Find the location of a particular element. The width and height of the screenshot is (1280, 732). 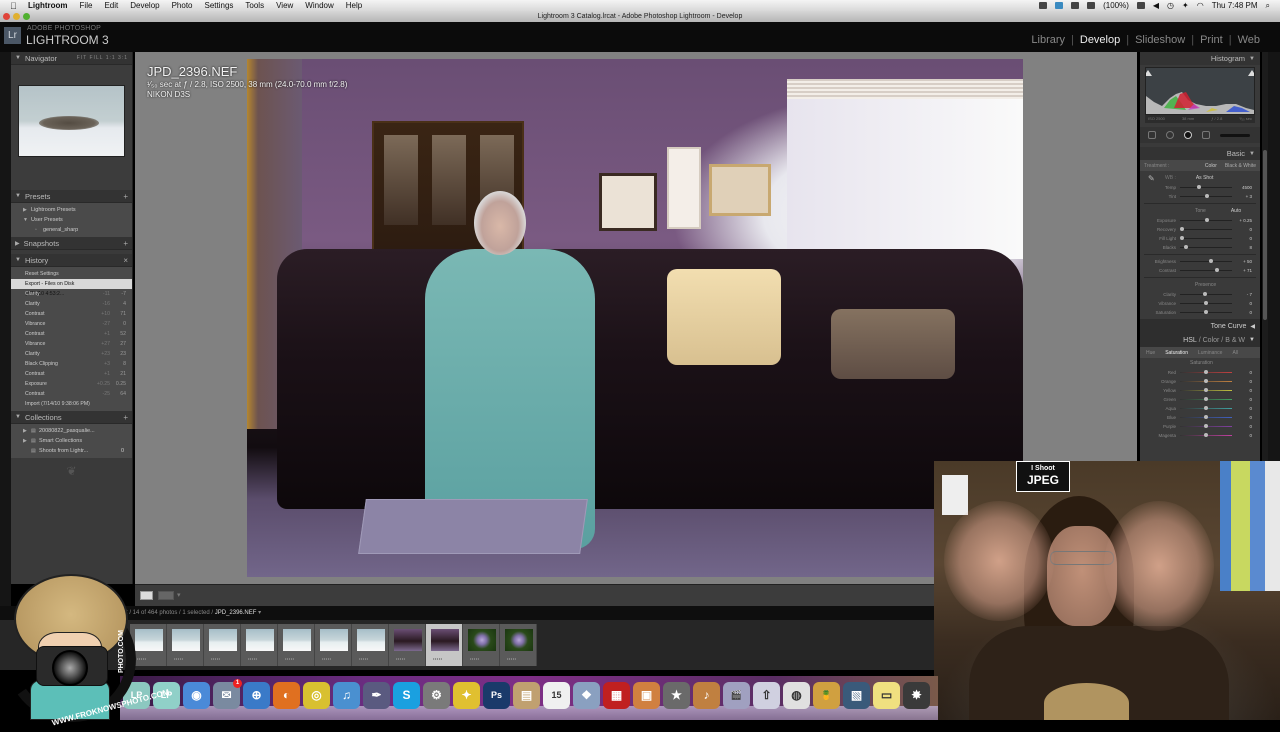

hsl-title: HSL is located at coordinates (1190, 340).